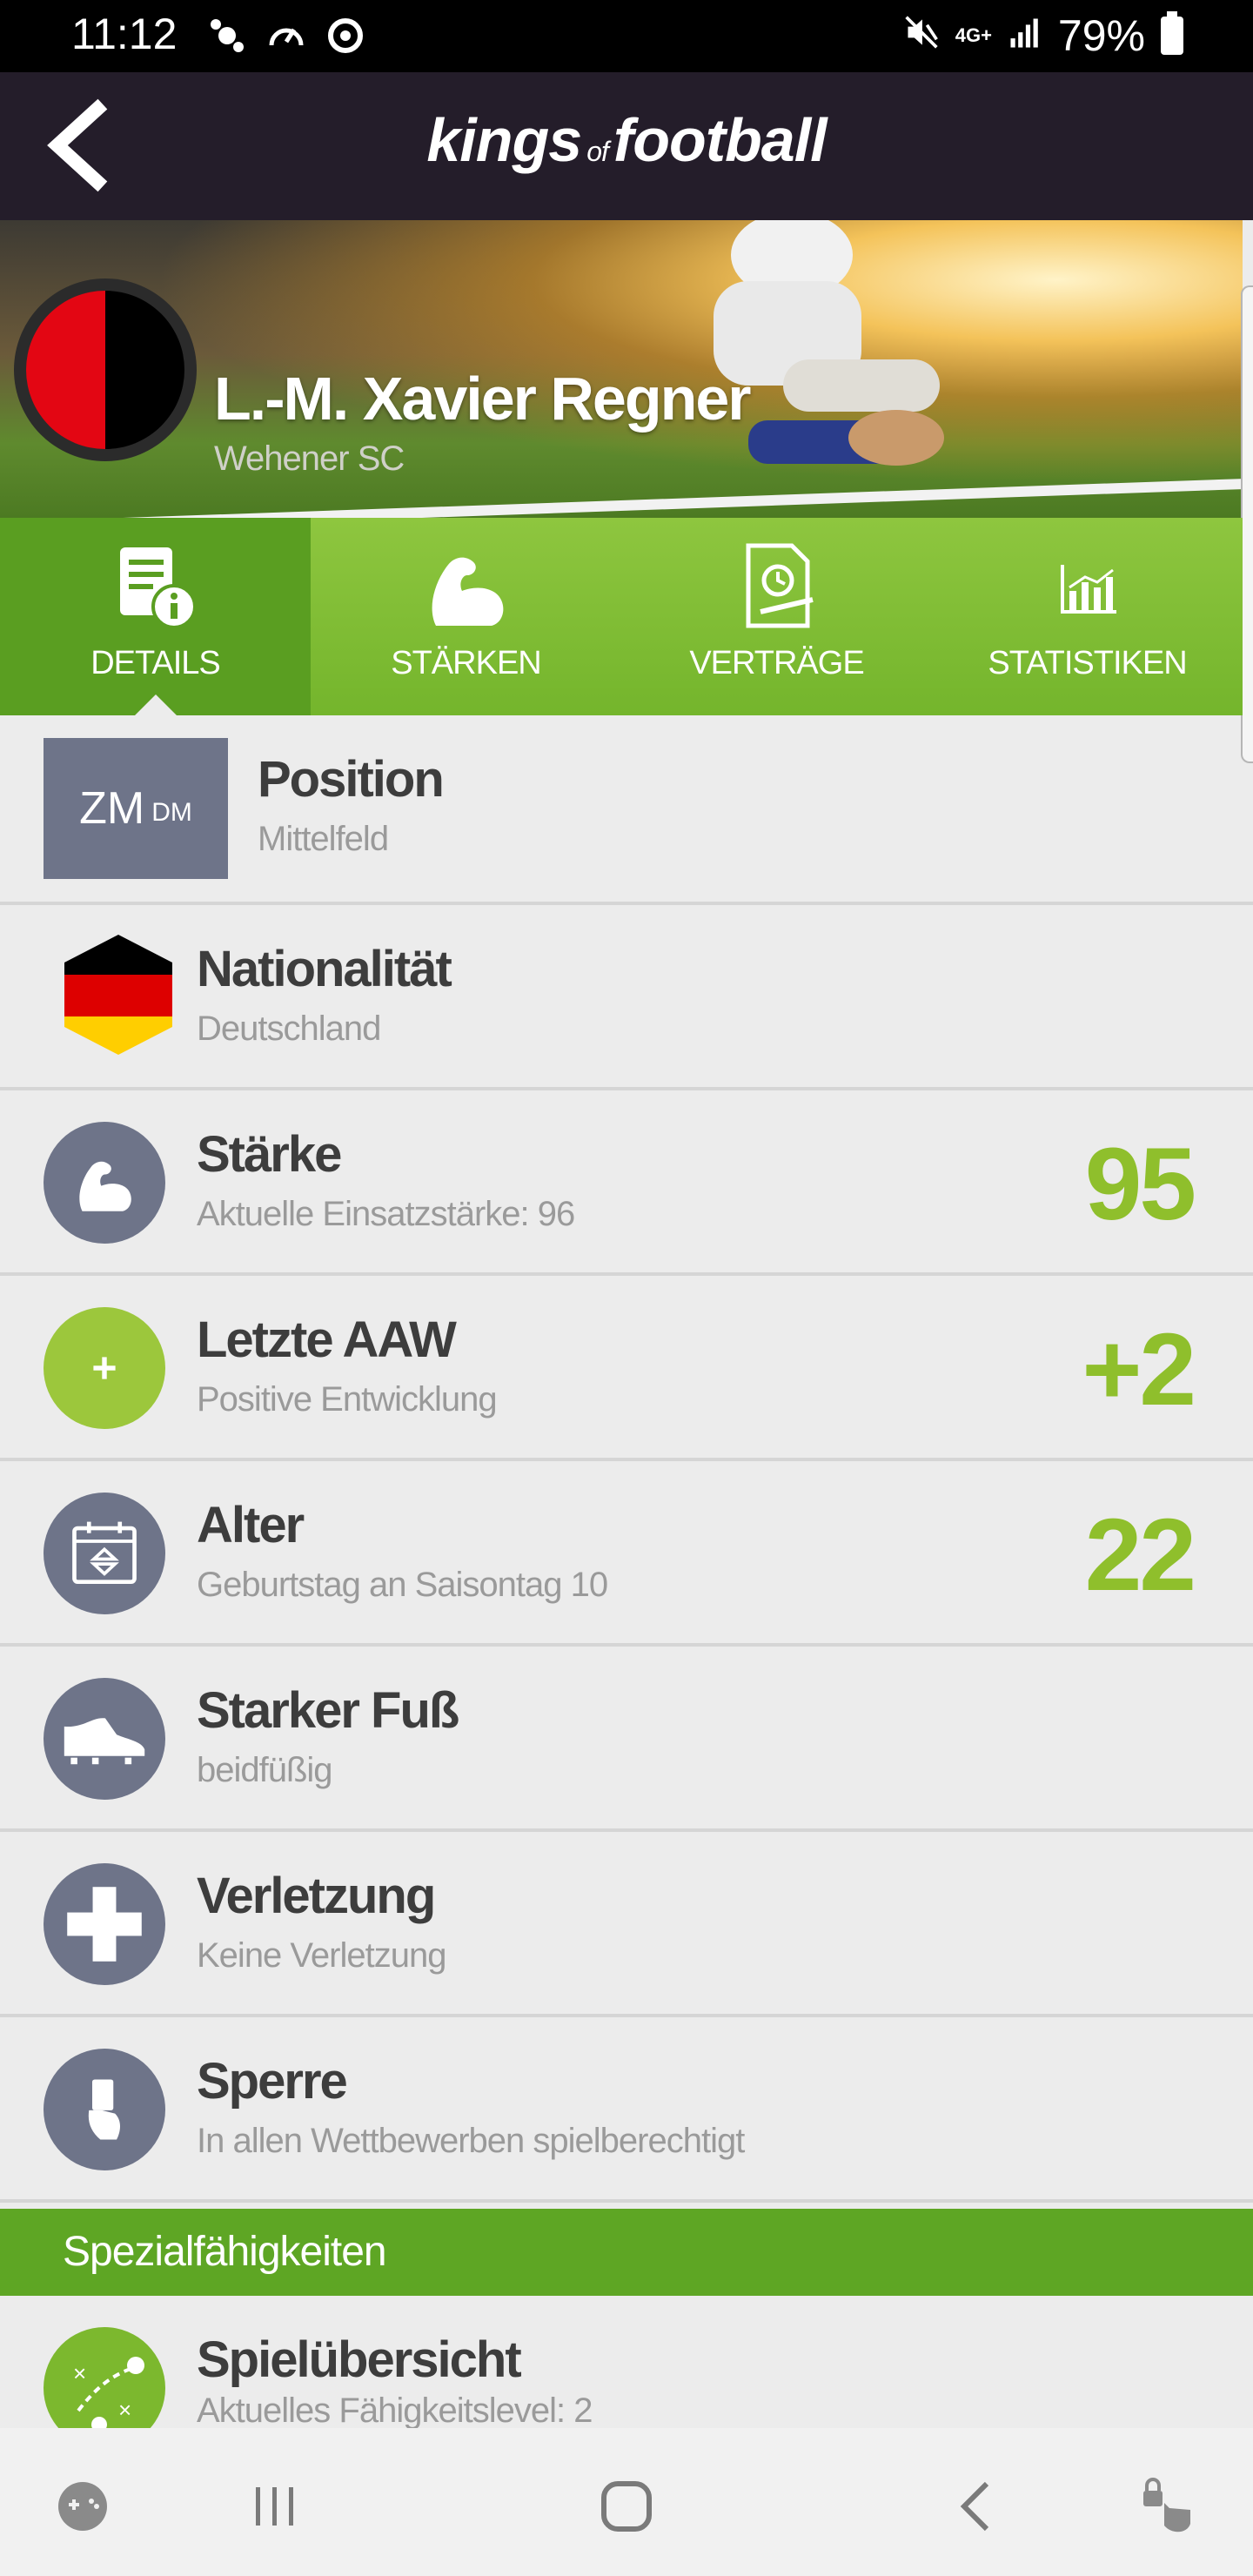  What do you see at coordinates (626, 1924) in the screenshot?
I see `list-item-injury: Verletzung Keine Verletzung` at bounding box center [626, 1924].